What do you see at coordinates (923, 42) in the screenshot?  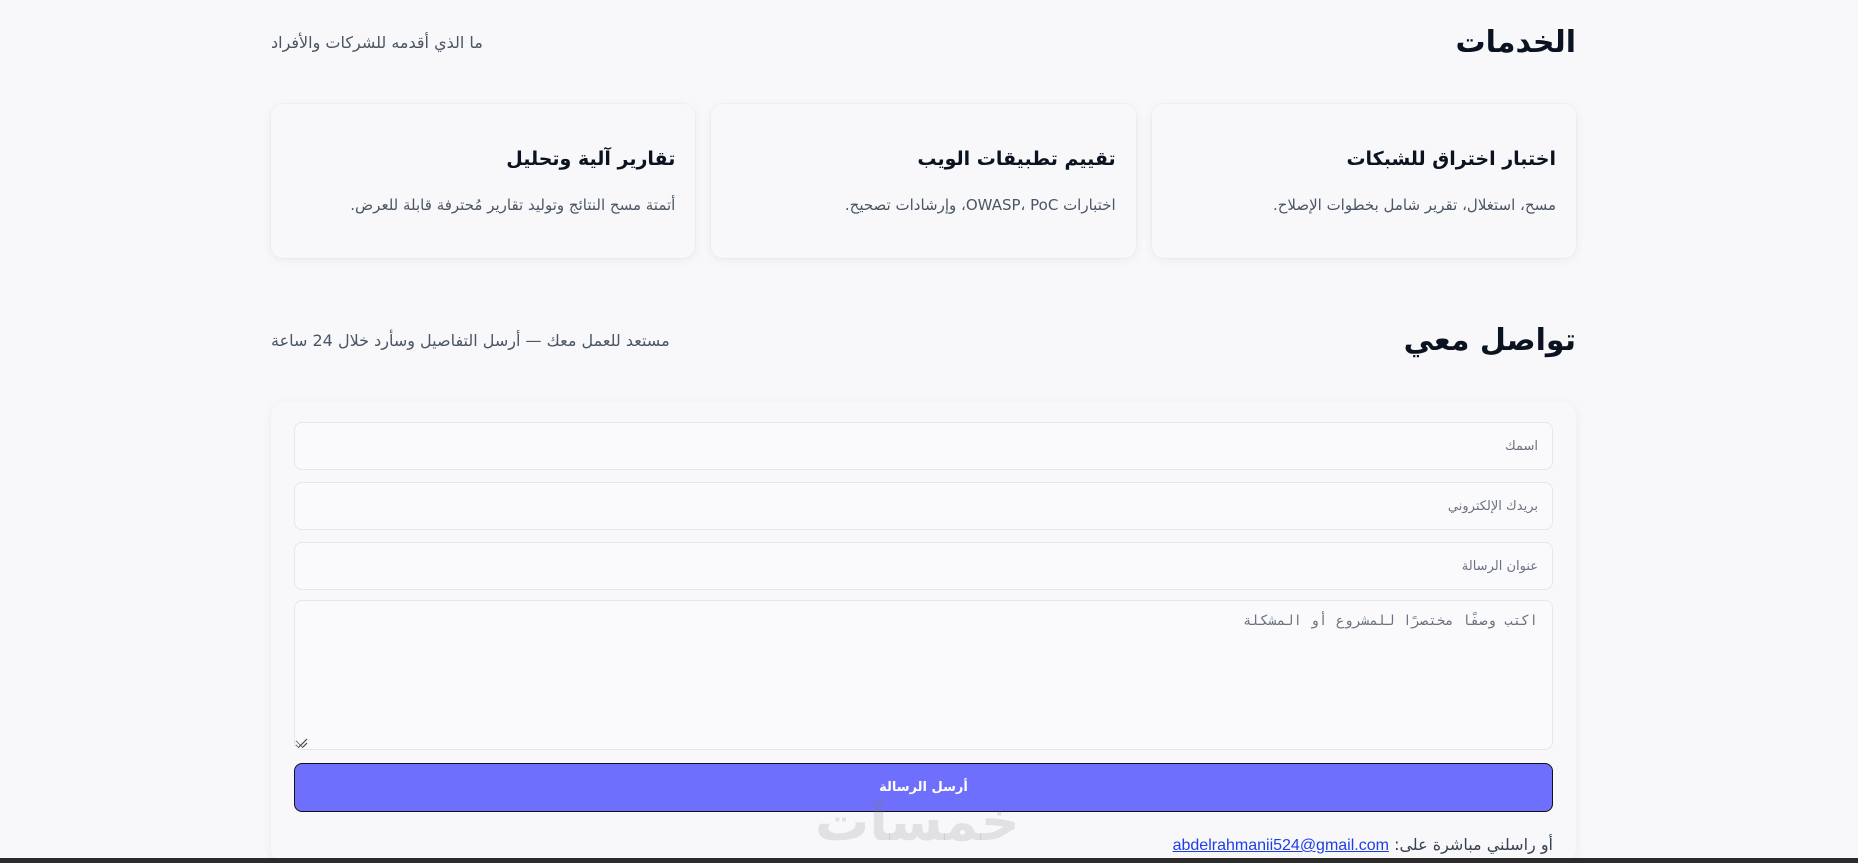 I see `services-header: الخدمات ما الذي أقدمه للشركات والأفراد` at bounding box center [923, 42].